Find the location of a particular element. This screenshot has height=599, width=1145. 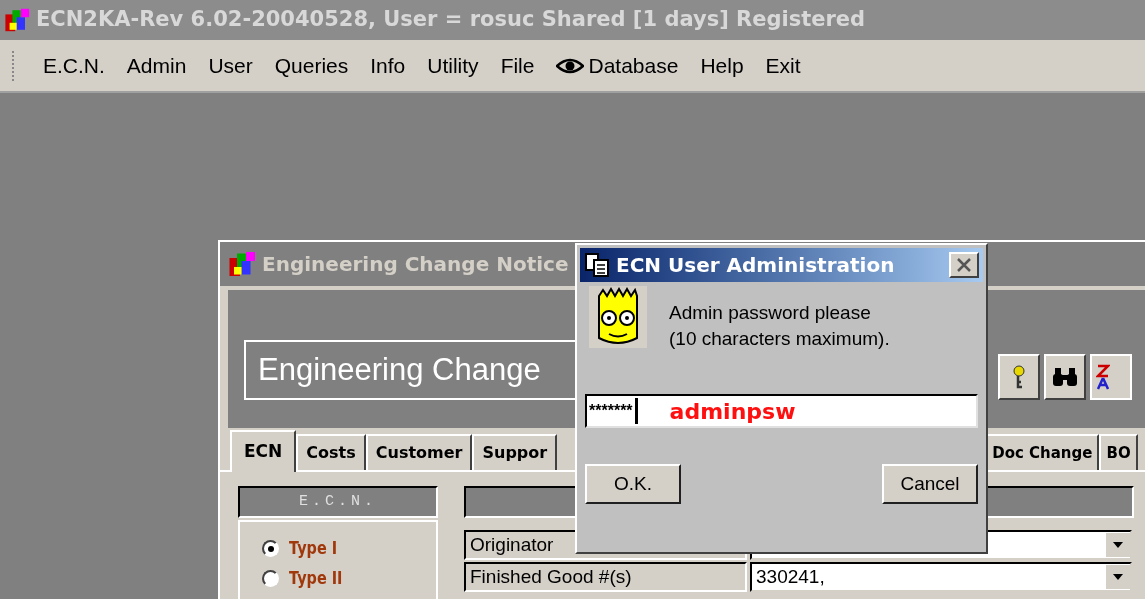

tab: BO is located at coordinates (1118, 452).